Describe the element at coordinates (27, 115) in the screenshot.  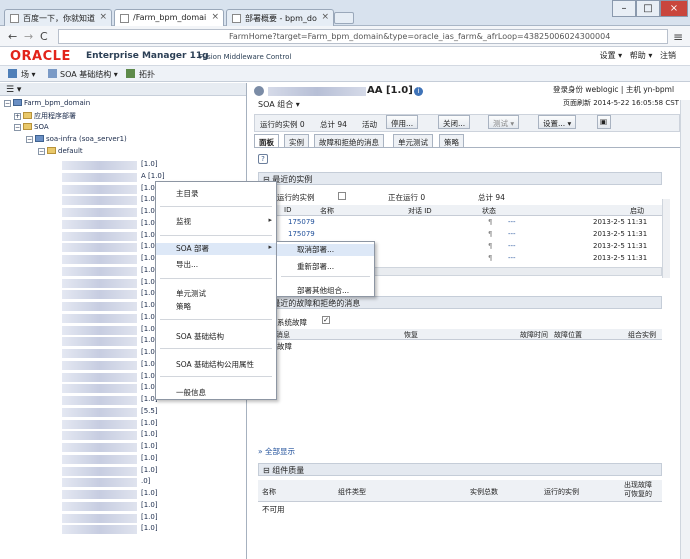
I see `folder-icon` at that location.